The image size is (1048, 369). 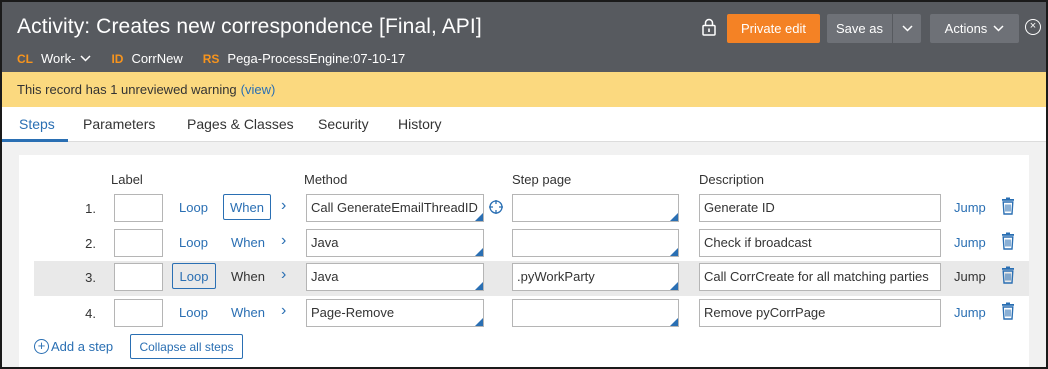 What do you see at coordinates (859, 28) in the screenshot?
I see `save-as-button: Save as` at bounding box center [859, 28].